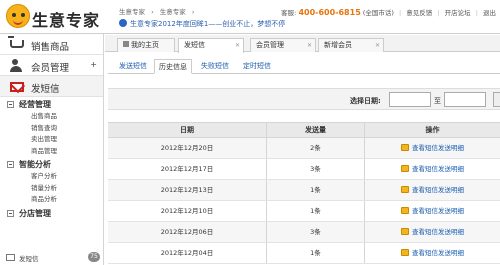 Image resolution: width=500 pixels, height=265 pixels. Describe the element at coordinates (289, 13) in the screenshot. I see `hotline-label: 客服:` at that location.